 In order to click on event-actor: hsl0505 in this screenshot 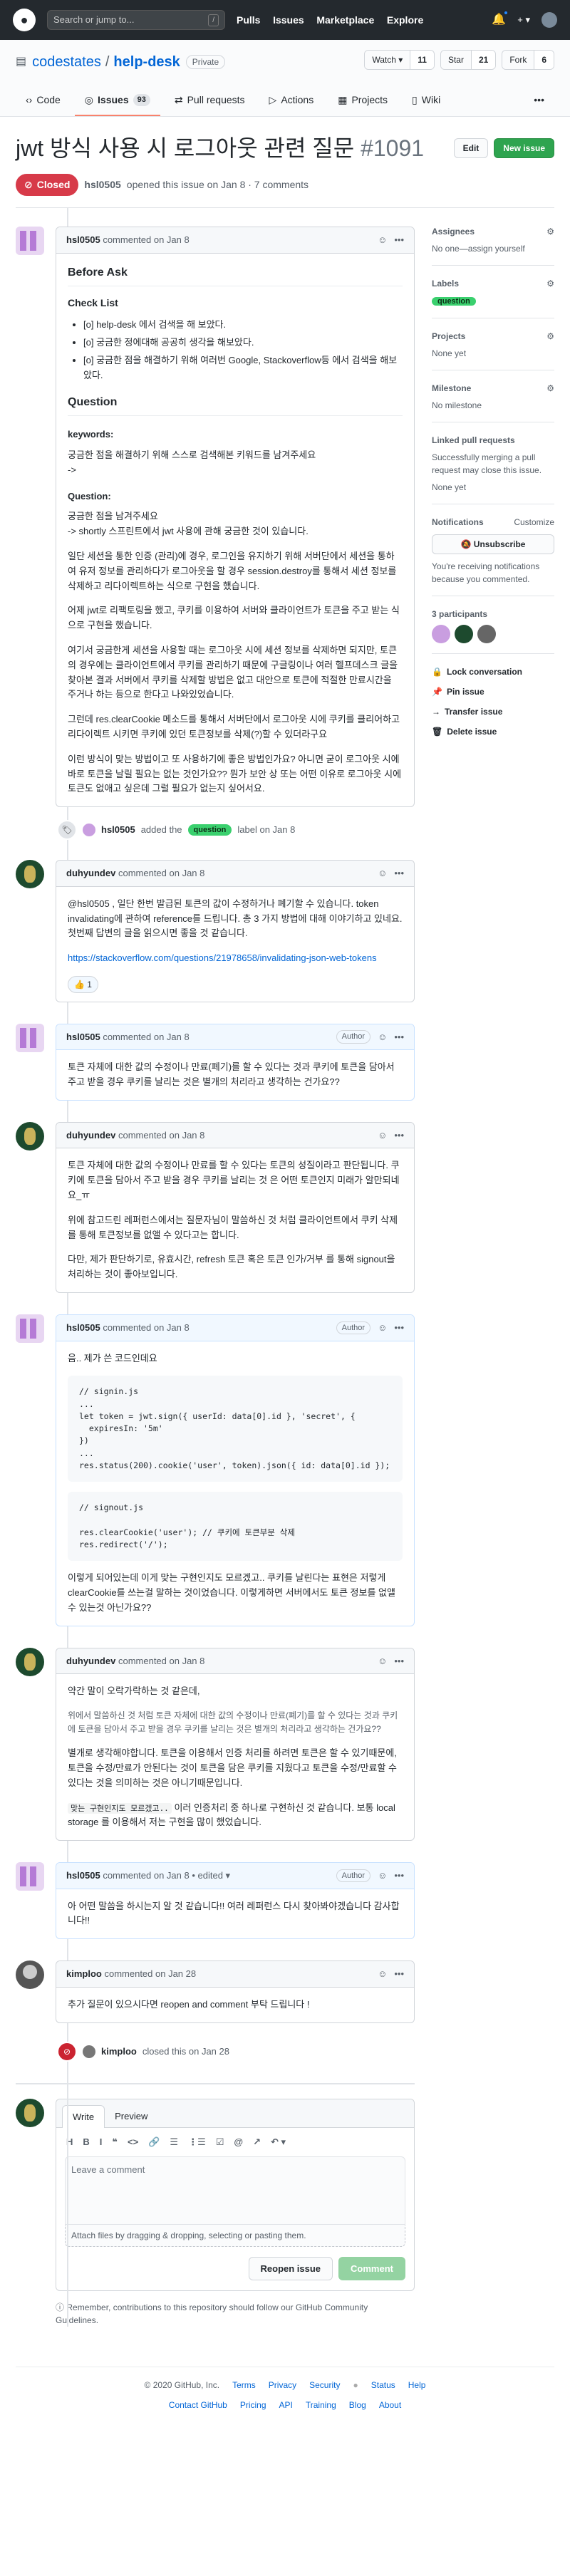, I will do `click(118, 830)`.